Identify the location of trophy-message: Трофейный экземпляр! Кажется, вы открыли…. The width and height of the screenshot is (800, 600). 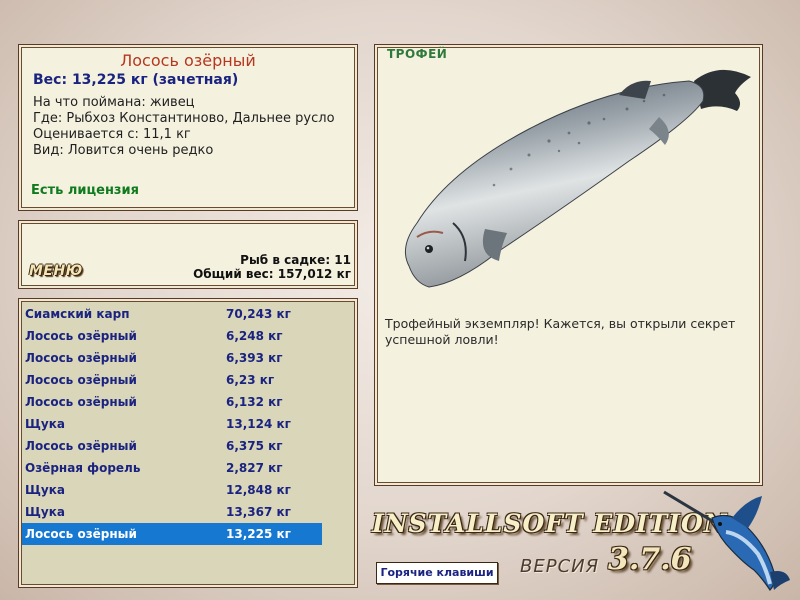
(560, 331).